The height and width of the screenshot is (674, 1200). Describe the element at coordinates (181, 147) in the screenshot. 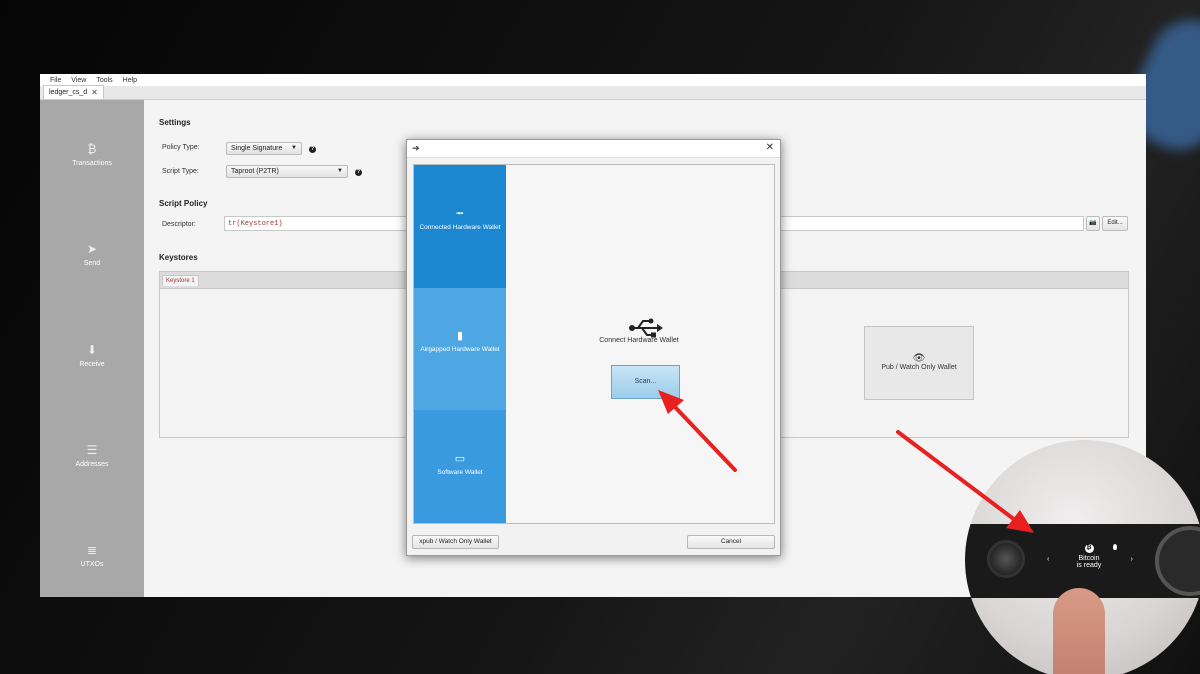

I see `policy-type-label: Policy Type:` at that location.